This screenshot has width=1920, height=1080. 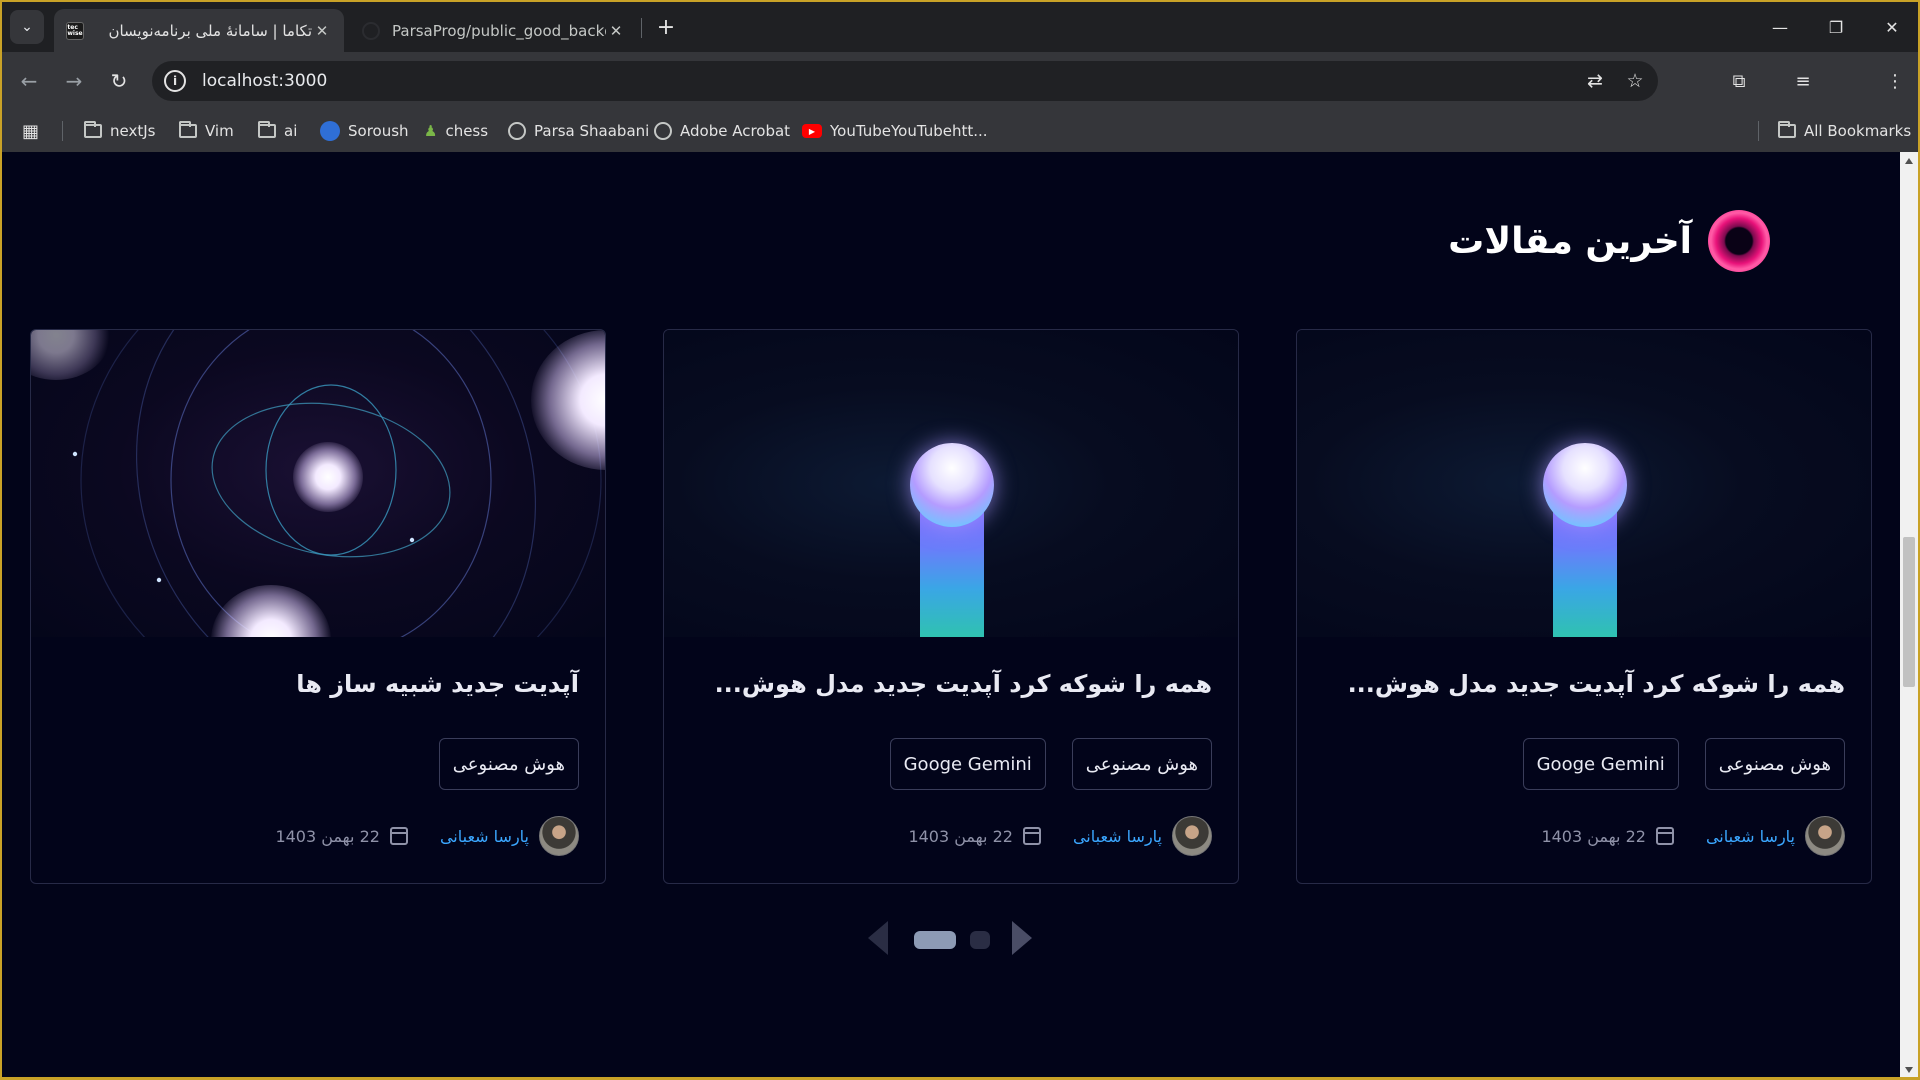 What do you see at coordinates (666, 27) in the screenshot?
I see `new-tab-button: +` at bounding box center [666, 27].